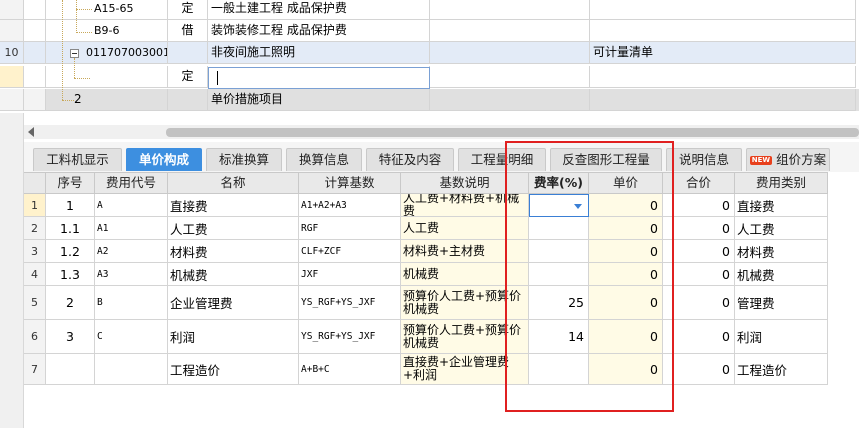  What do you see at coordinates (244, 159) in the screenshot?
I see `tab-standard-conversion: 标准换算` at bounding box center [244, 159].